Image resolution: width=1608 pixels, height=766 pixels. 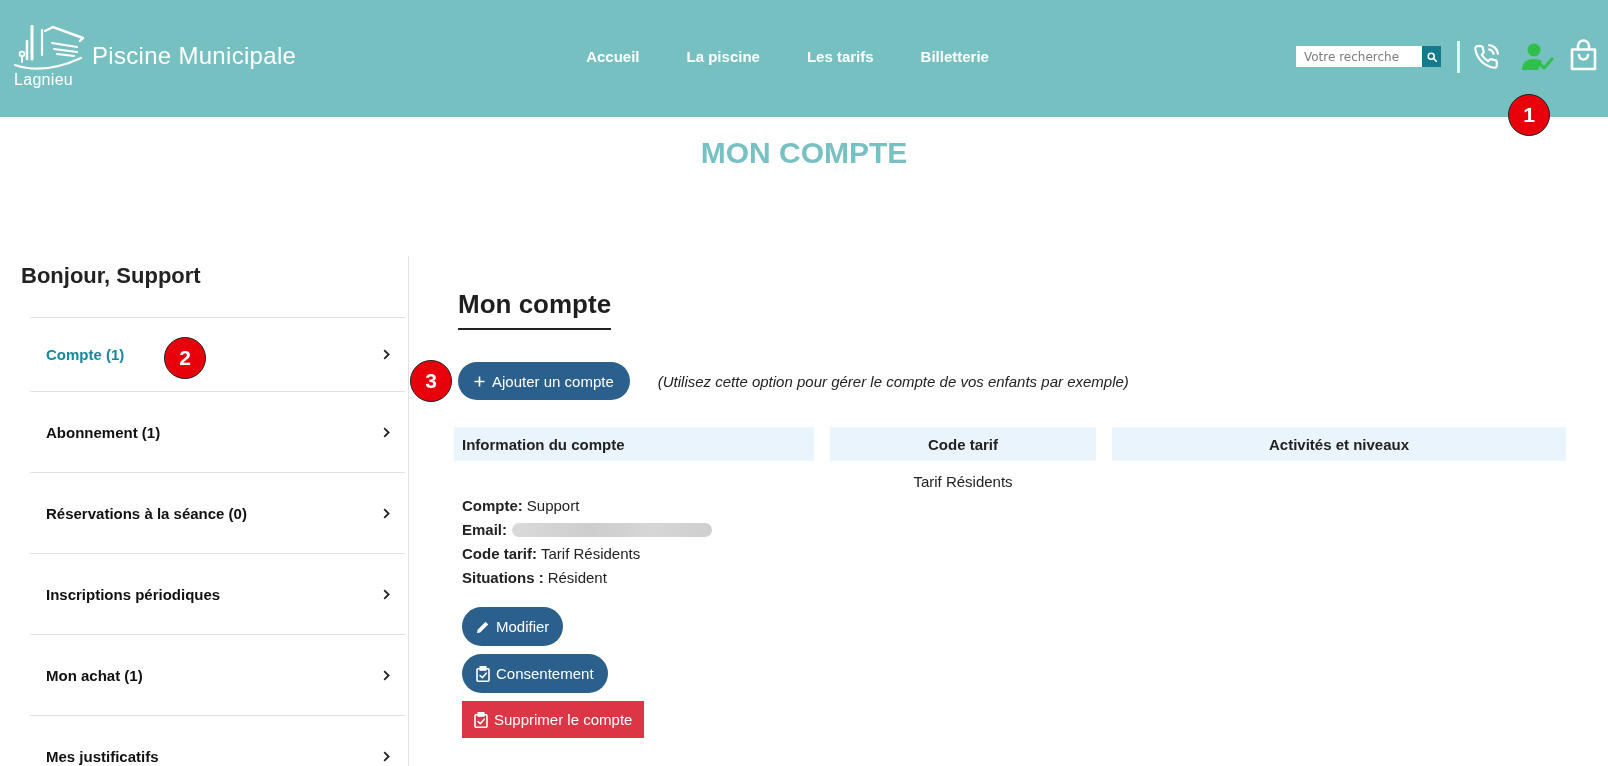 What do you see at coordinates (963, 481) in the screenshot?
I see `table-cell: Tarif Résidents` at bounding box center [963, 481].